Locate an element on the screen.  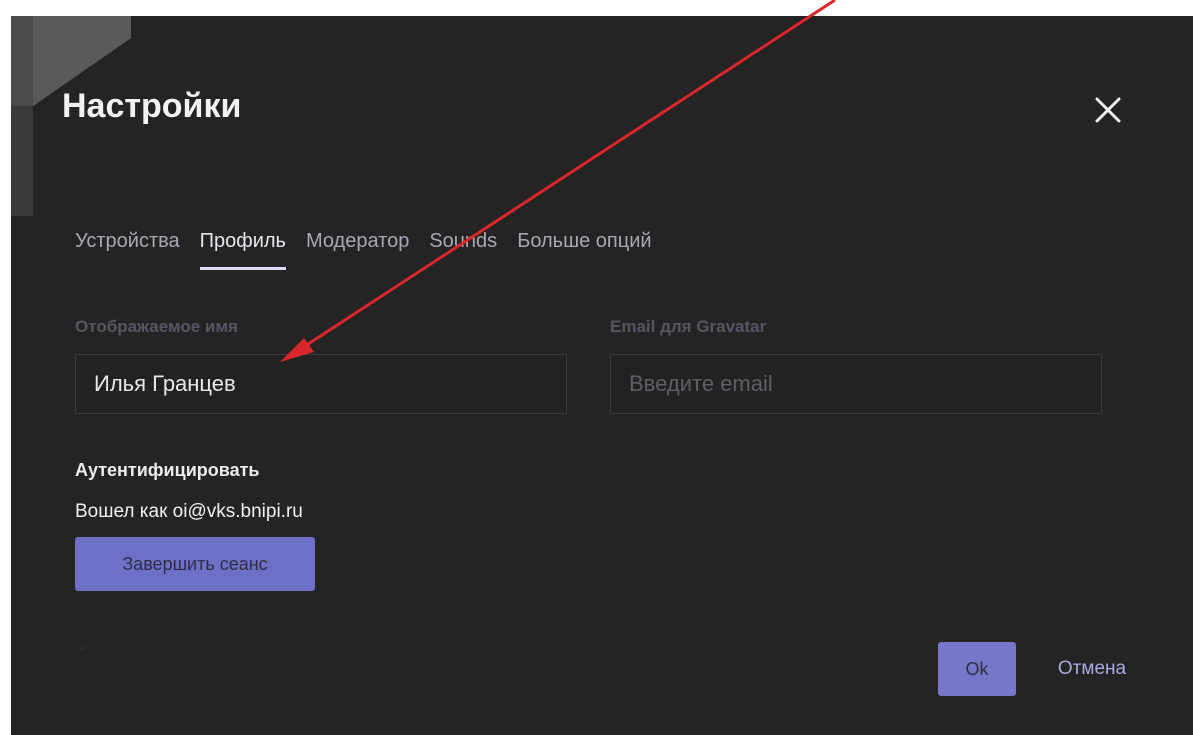
close-button is located at coordinates (1108, 110).